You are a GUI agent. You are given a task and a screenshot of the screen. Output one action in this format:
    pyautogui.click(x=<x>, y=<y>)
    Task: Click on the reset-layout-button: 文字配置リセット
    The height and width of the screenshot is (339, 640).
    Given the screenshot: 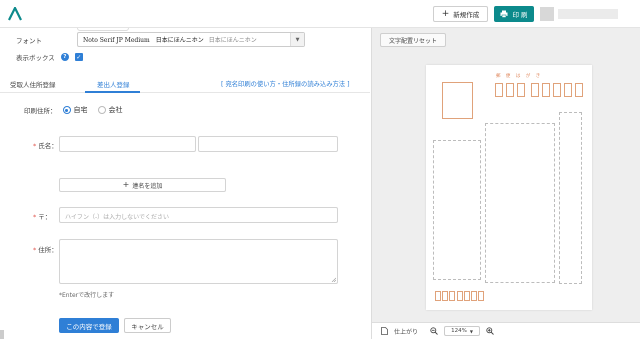 What is the action you would take?
    pyautogui.click(x=413, y=40)
    